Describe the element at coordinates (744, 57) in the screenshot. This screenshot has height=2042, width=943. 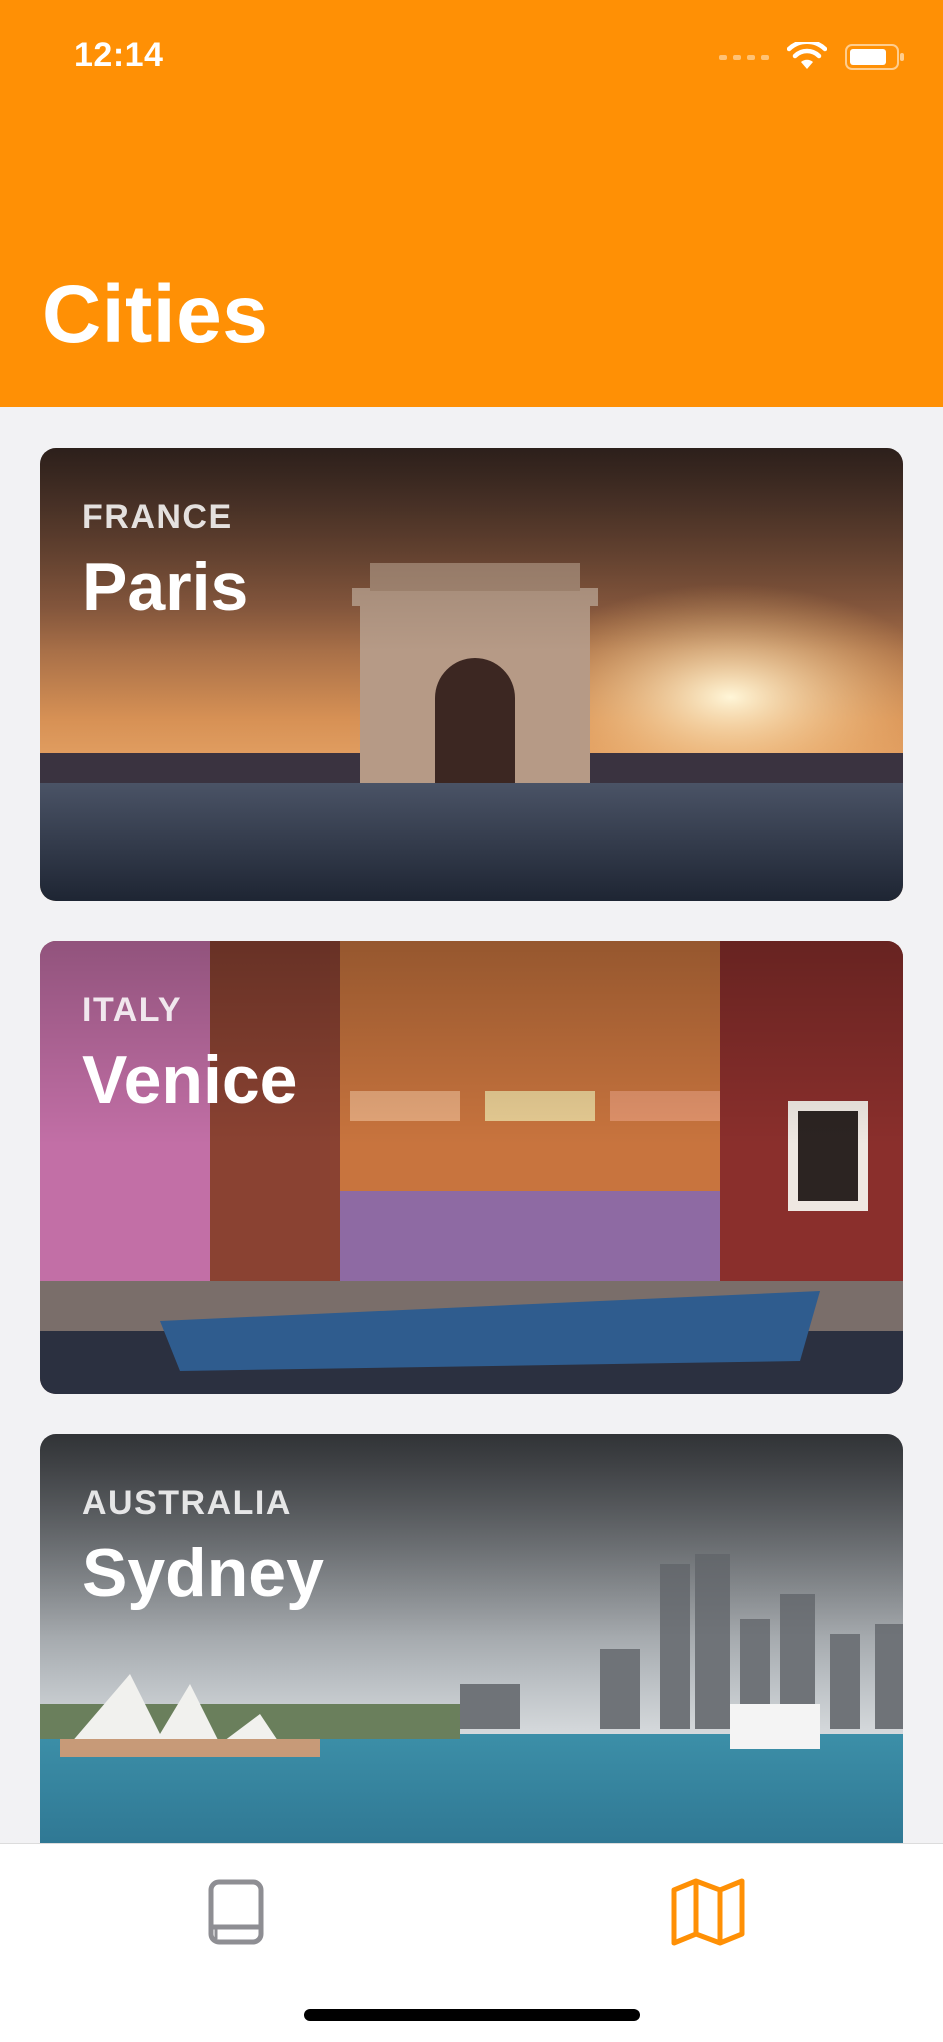
I see `cellular-signal-icon` at that location.